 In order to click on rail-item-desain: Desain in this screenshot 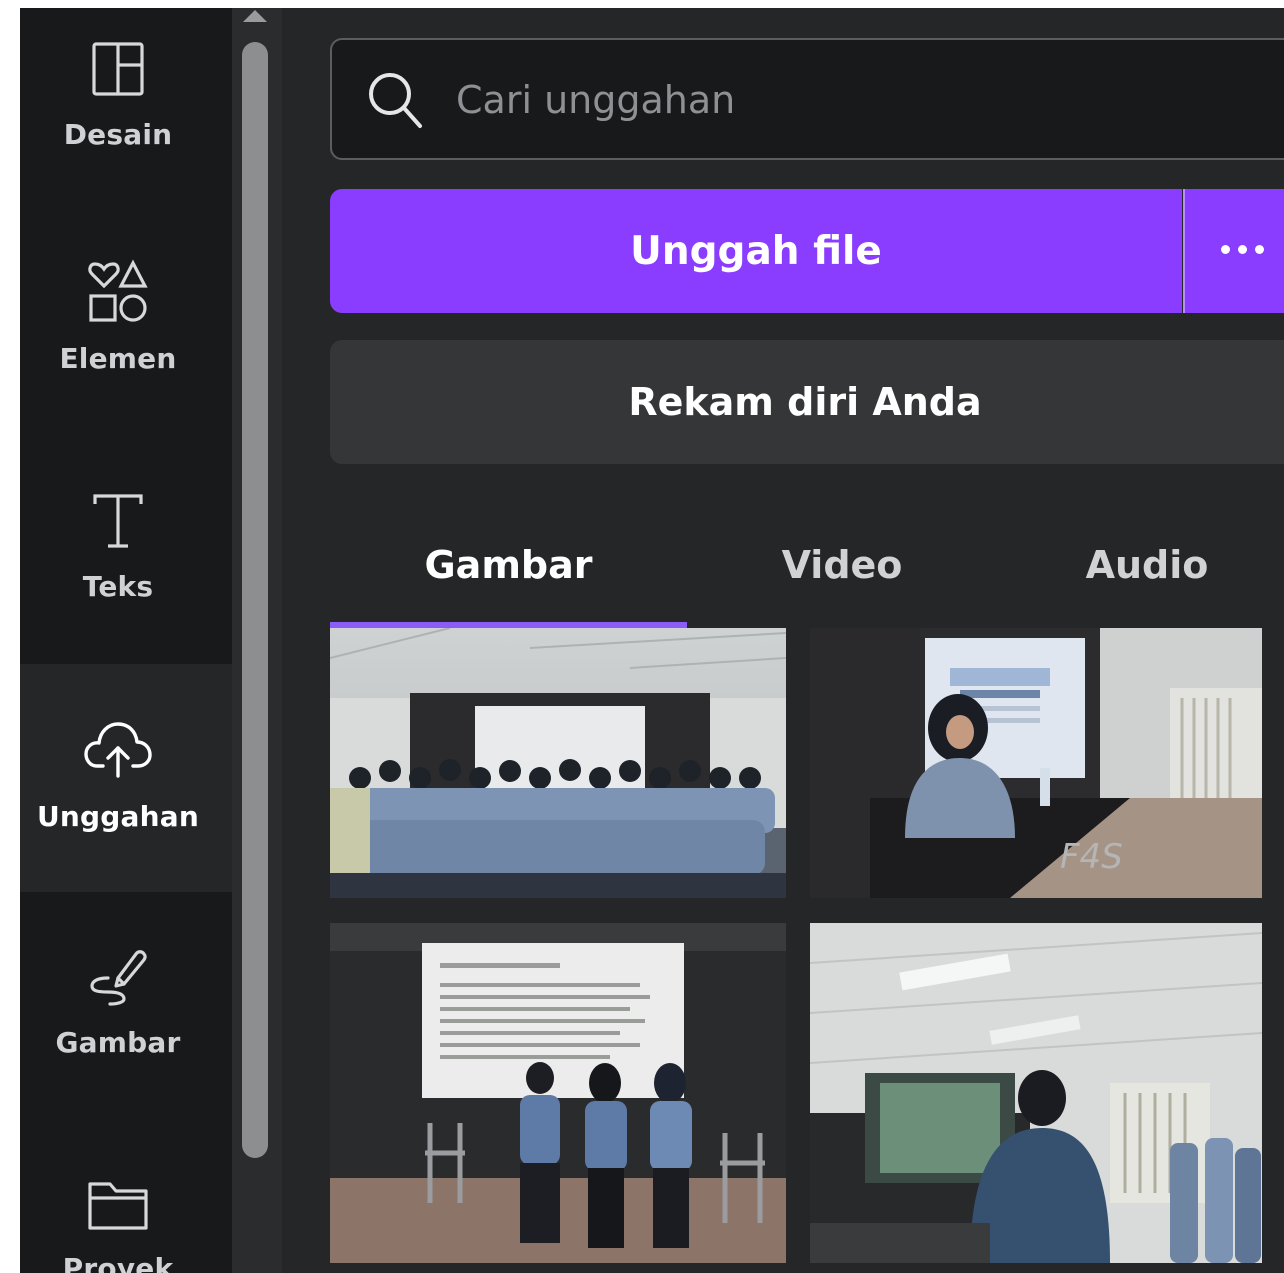, I will do `click(118, 88)`.